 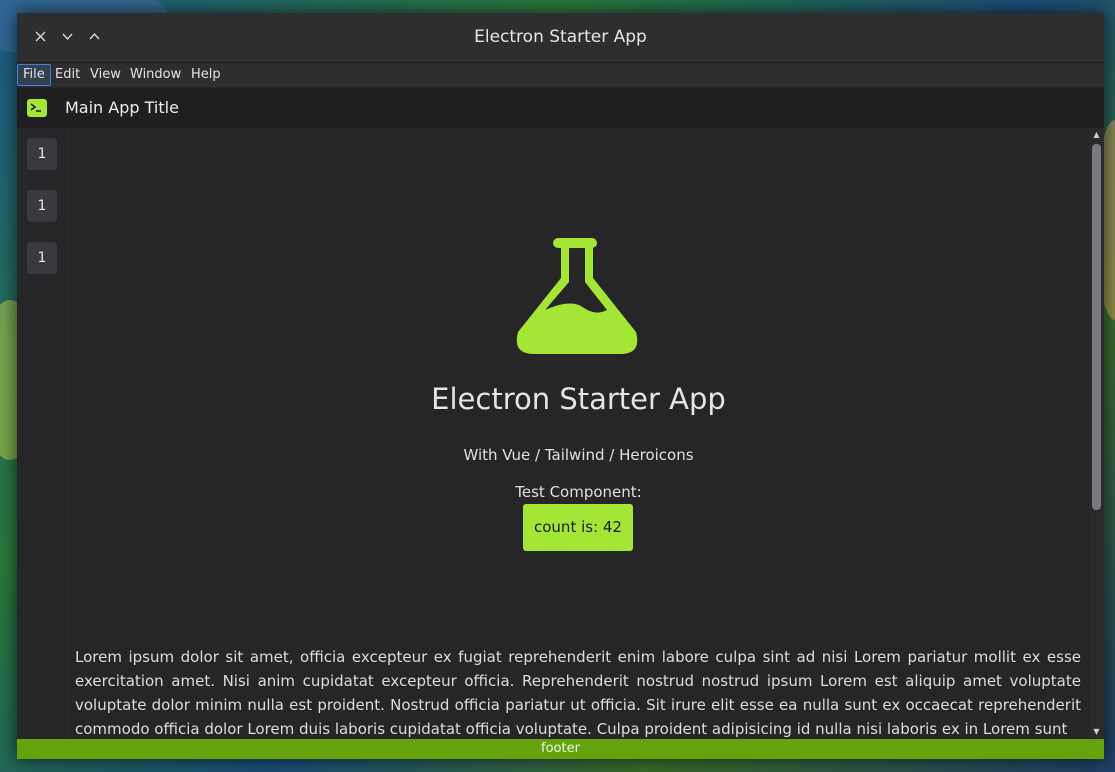 I want to click on window-title: Electron Starter App, so click(x=560, y=37).